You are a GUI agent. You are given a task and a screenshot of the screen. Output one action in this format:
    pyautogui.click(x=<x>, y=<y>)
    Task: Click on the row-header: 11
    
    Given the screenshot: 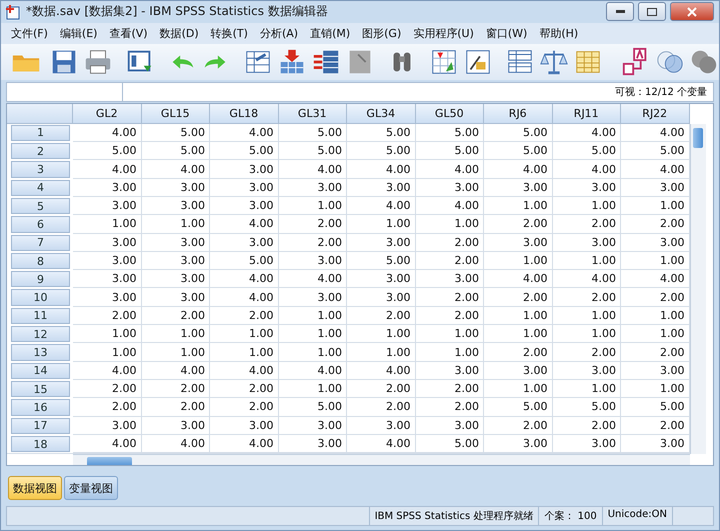 What is the action you would take?
    pyautogui.click(x=40, y=316)
    